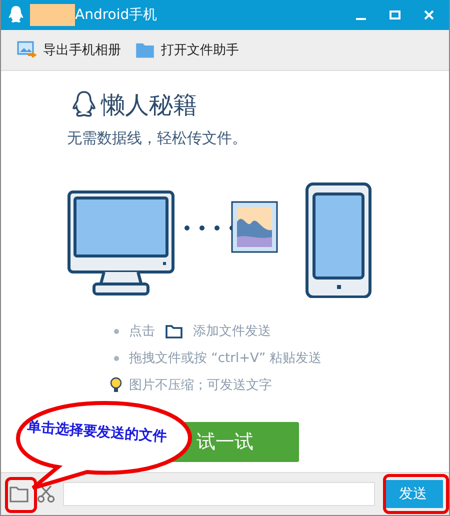 The height and width of the screenshot is (516, 450). Describe the element at coordinates (429, 15) in the screenshot. I see `close-icon` at that location.